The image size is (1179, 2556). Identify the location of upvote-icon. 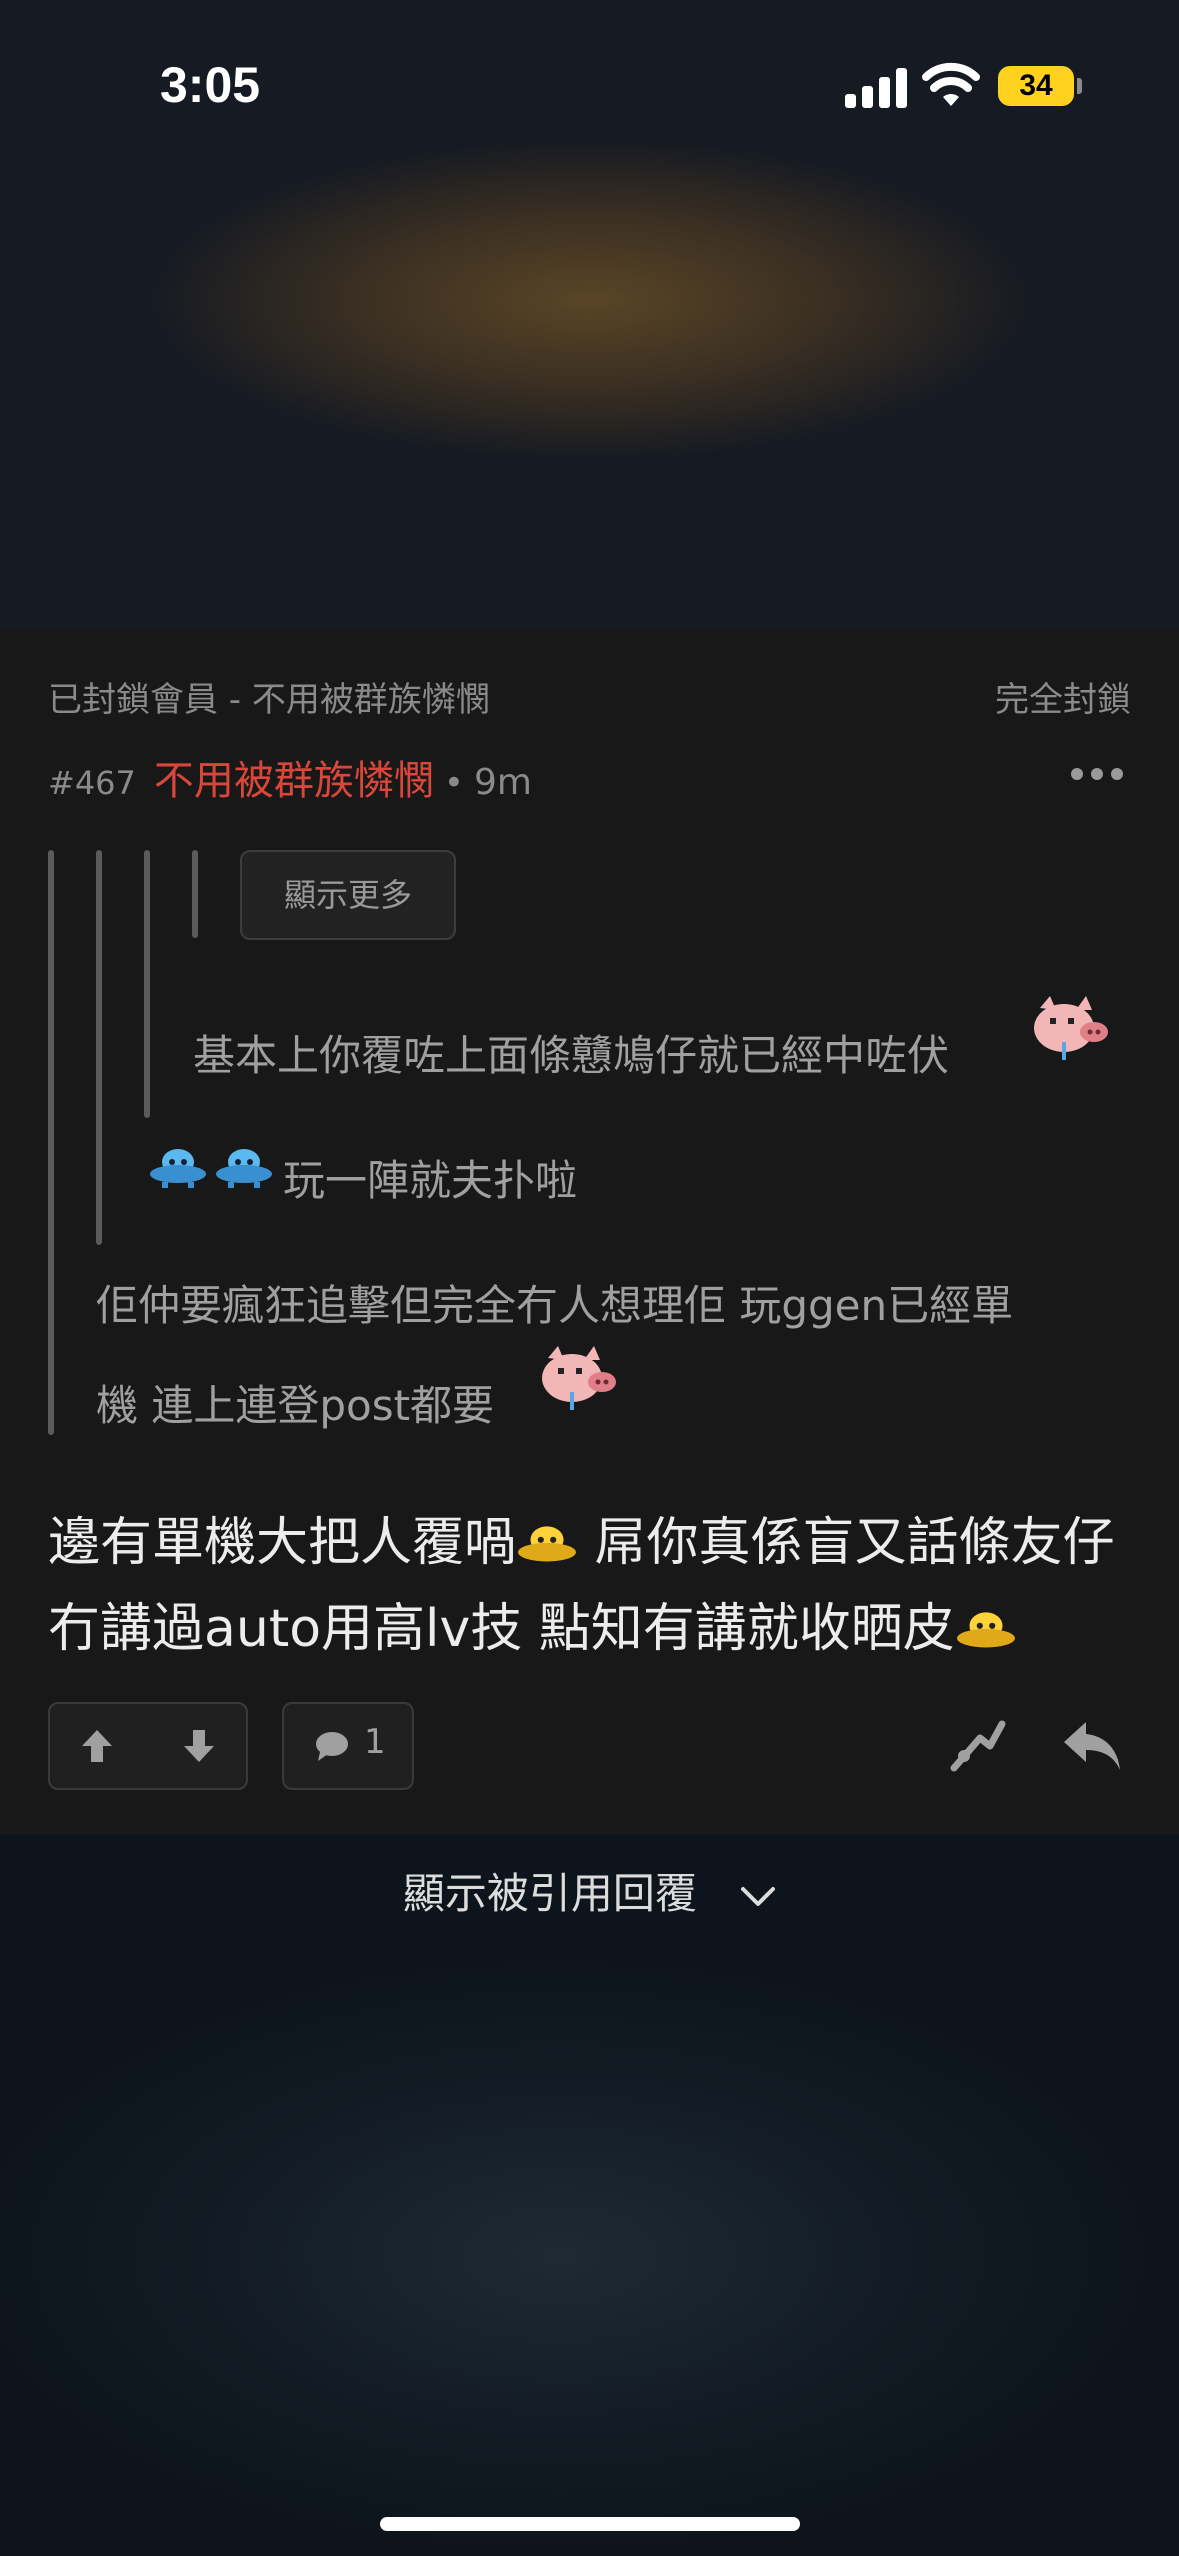
(97, 1746).